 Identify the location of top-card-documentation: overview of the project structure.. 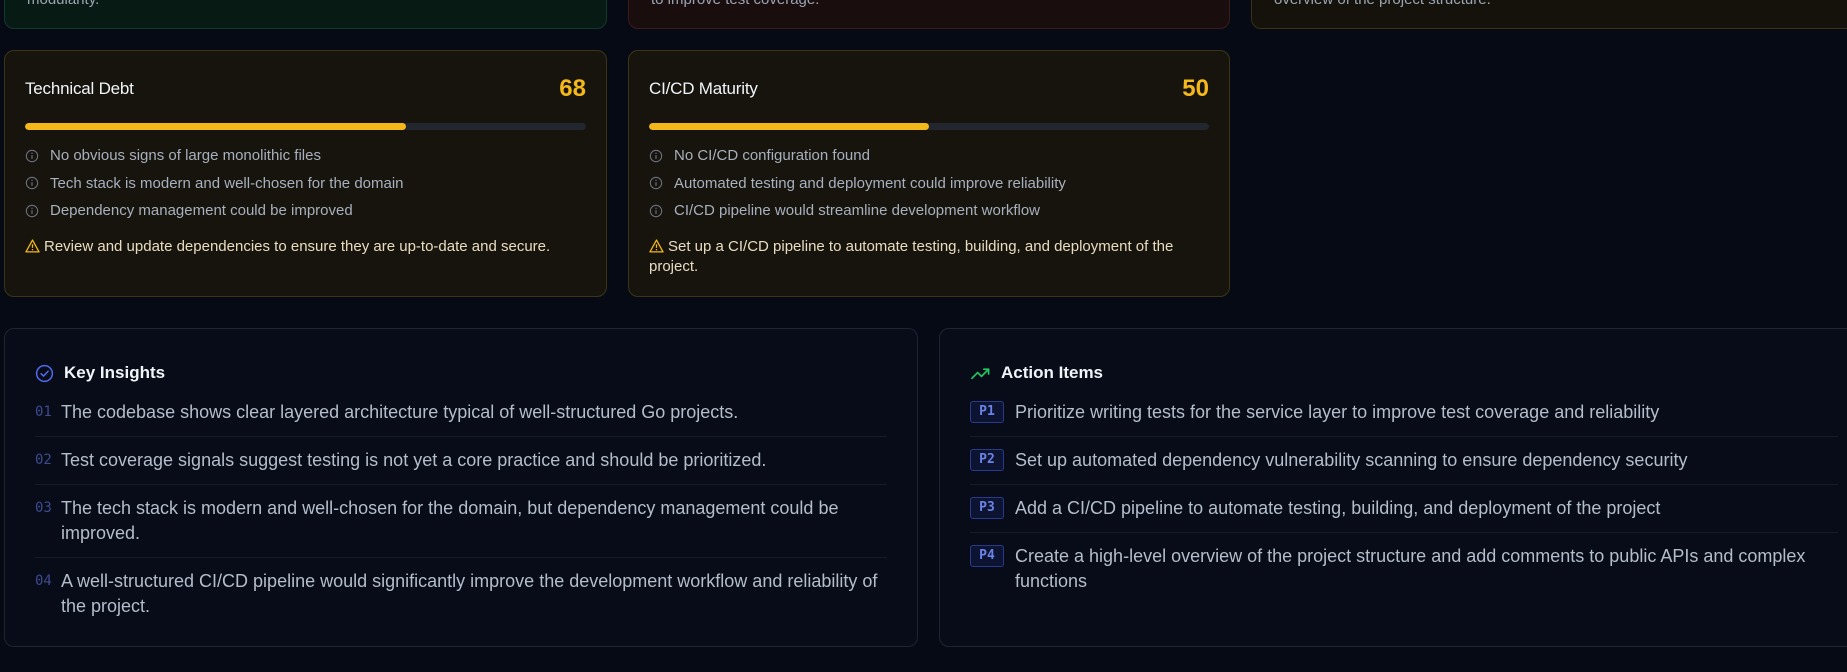
(1549, 14).